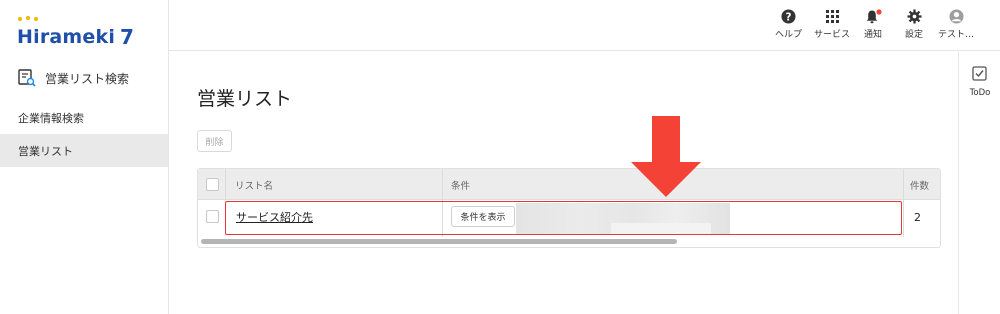  I want to click on help-icon: ?, so click(788, 16).